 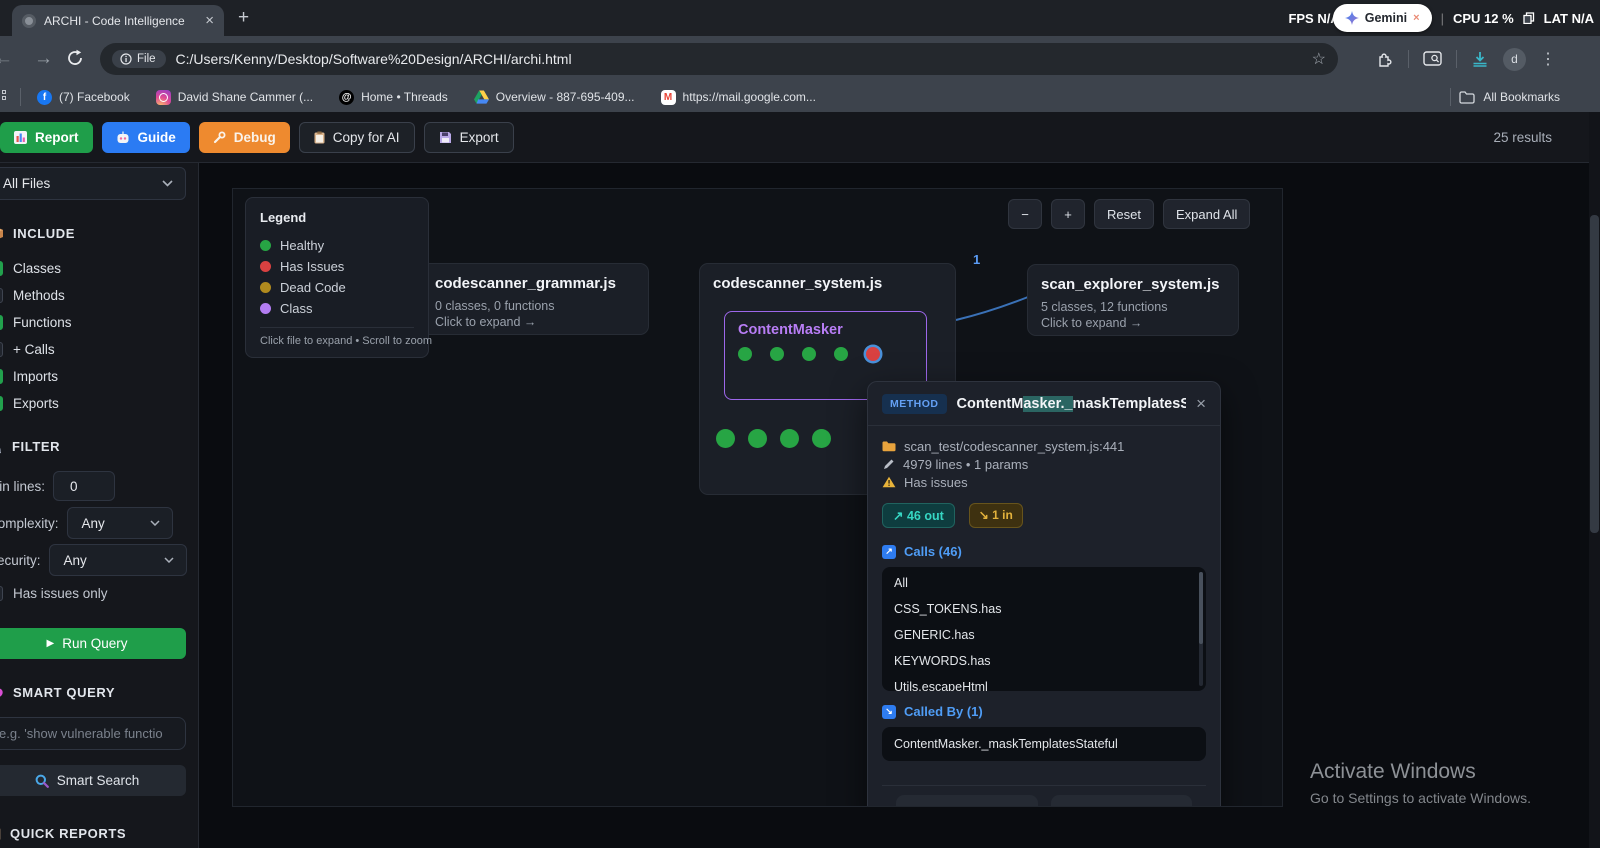 I want to click on pencil-icon, so click(x=889, y=464).